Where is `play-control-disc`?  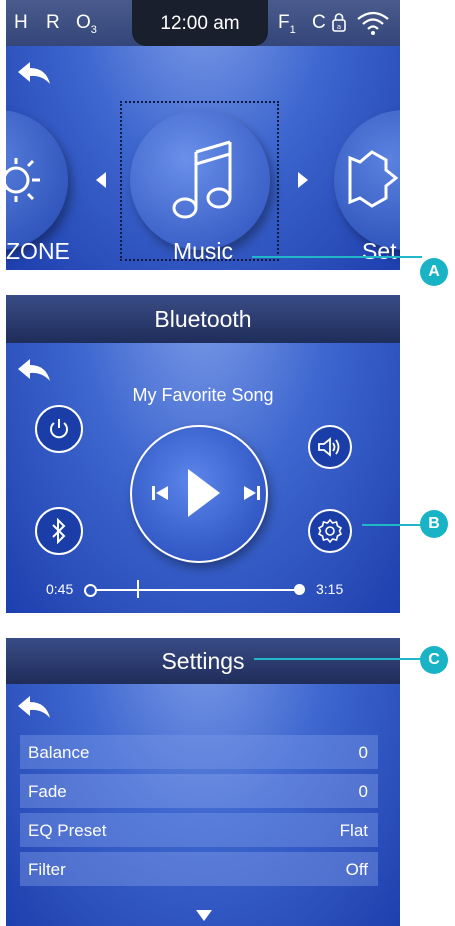 play-control-disc is located at coordinates (199, 494).